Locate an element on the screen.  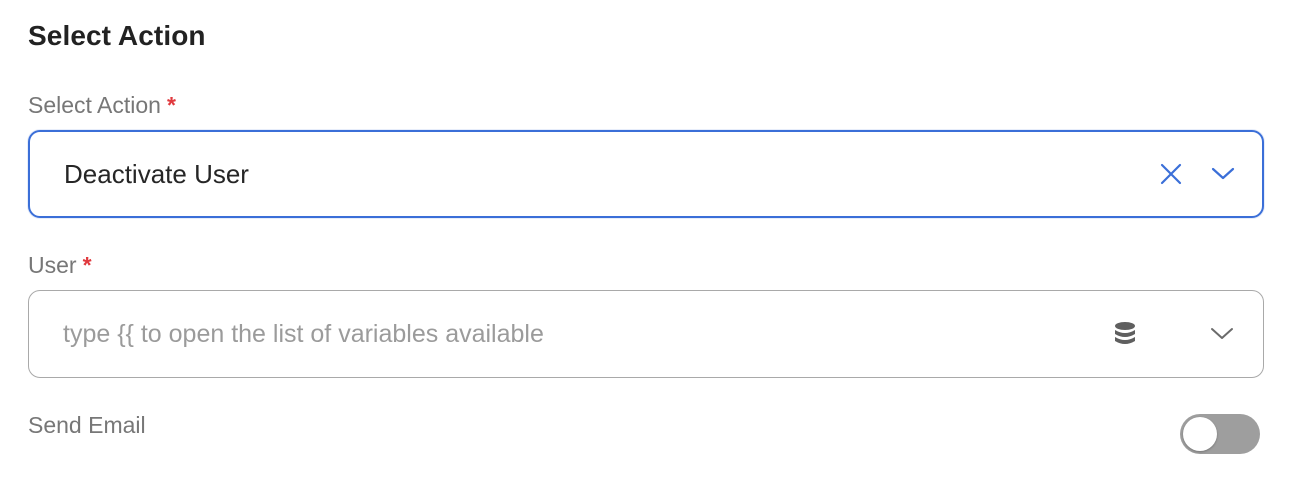
user-label: User * is located at coordinates (60, 265).